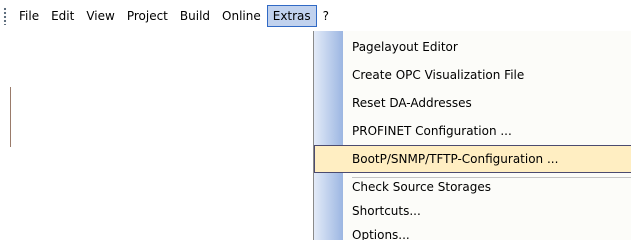  I want to click on menu-help: ?, so click(326, 16).